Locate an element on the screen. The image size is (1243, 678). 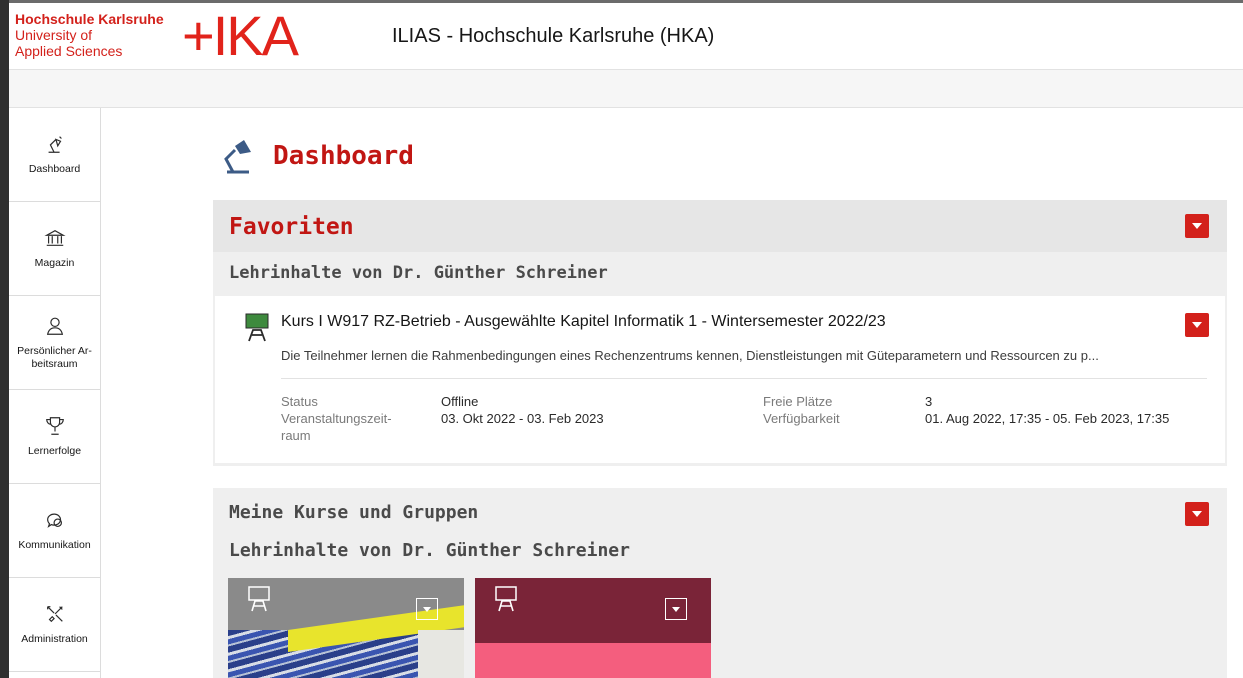
chat-bubbles-icon is located at coordinates (54, 520).